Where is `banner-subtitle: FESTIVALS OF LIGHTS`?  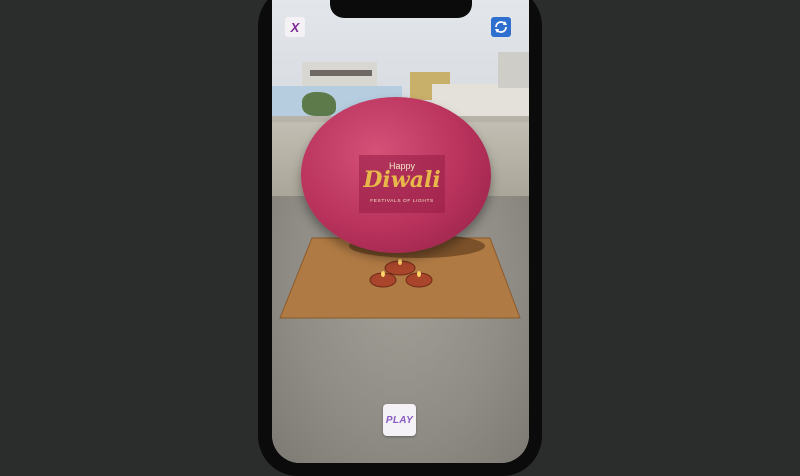 banner-subtitle: FESTIVALS OF LIGHTS is located at coordinates (402, 201).